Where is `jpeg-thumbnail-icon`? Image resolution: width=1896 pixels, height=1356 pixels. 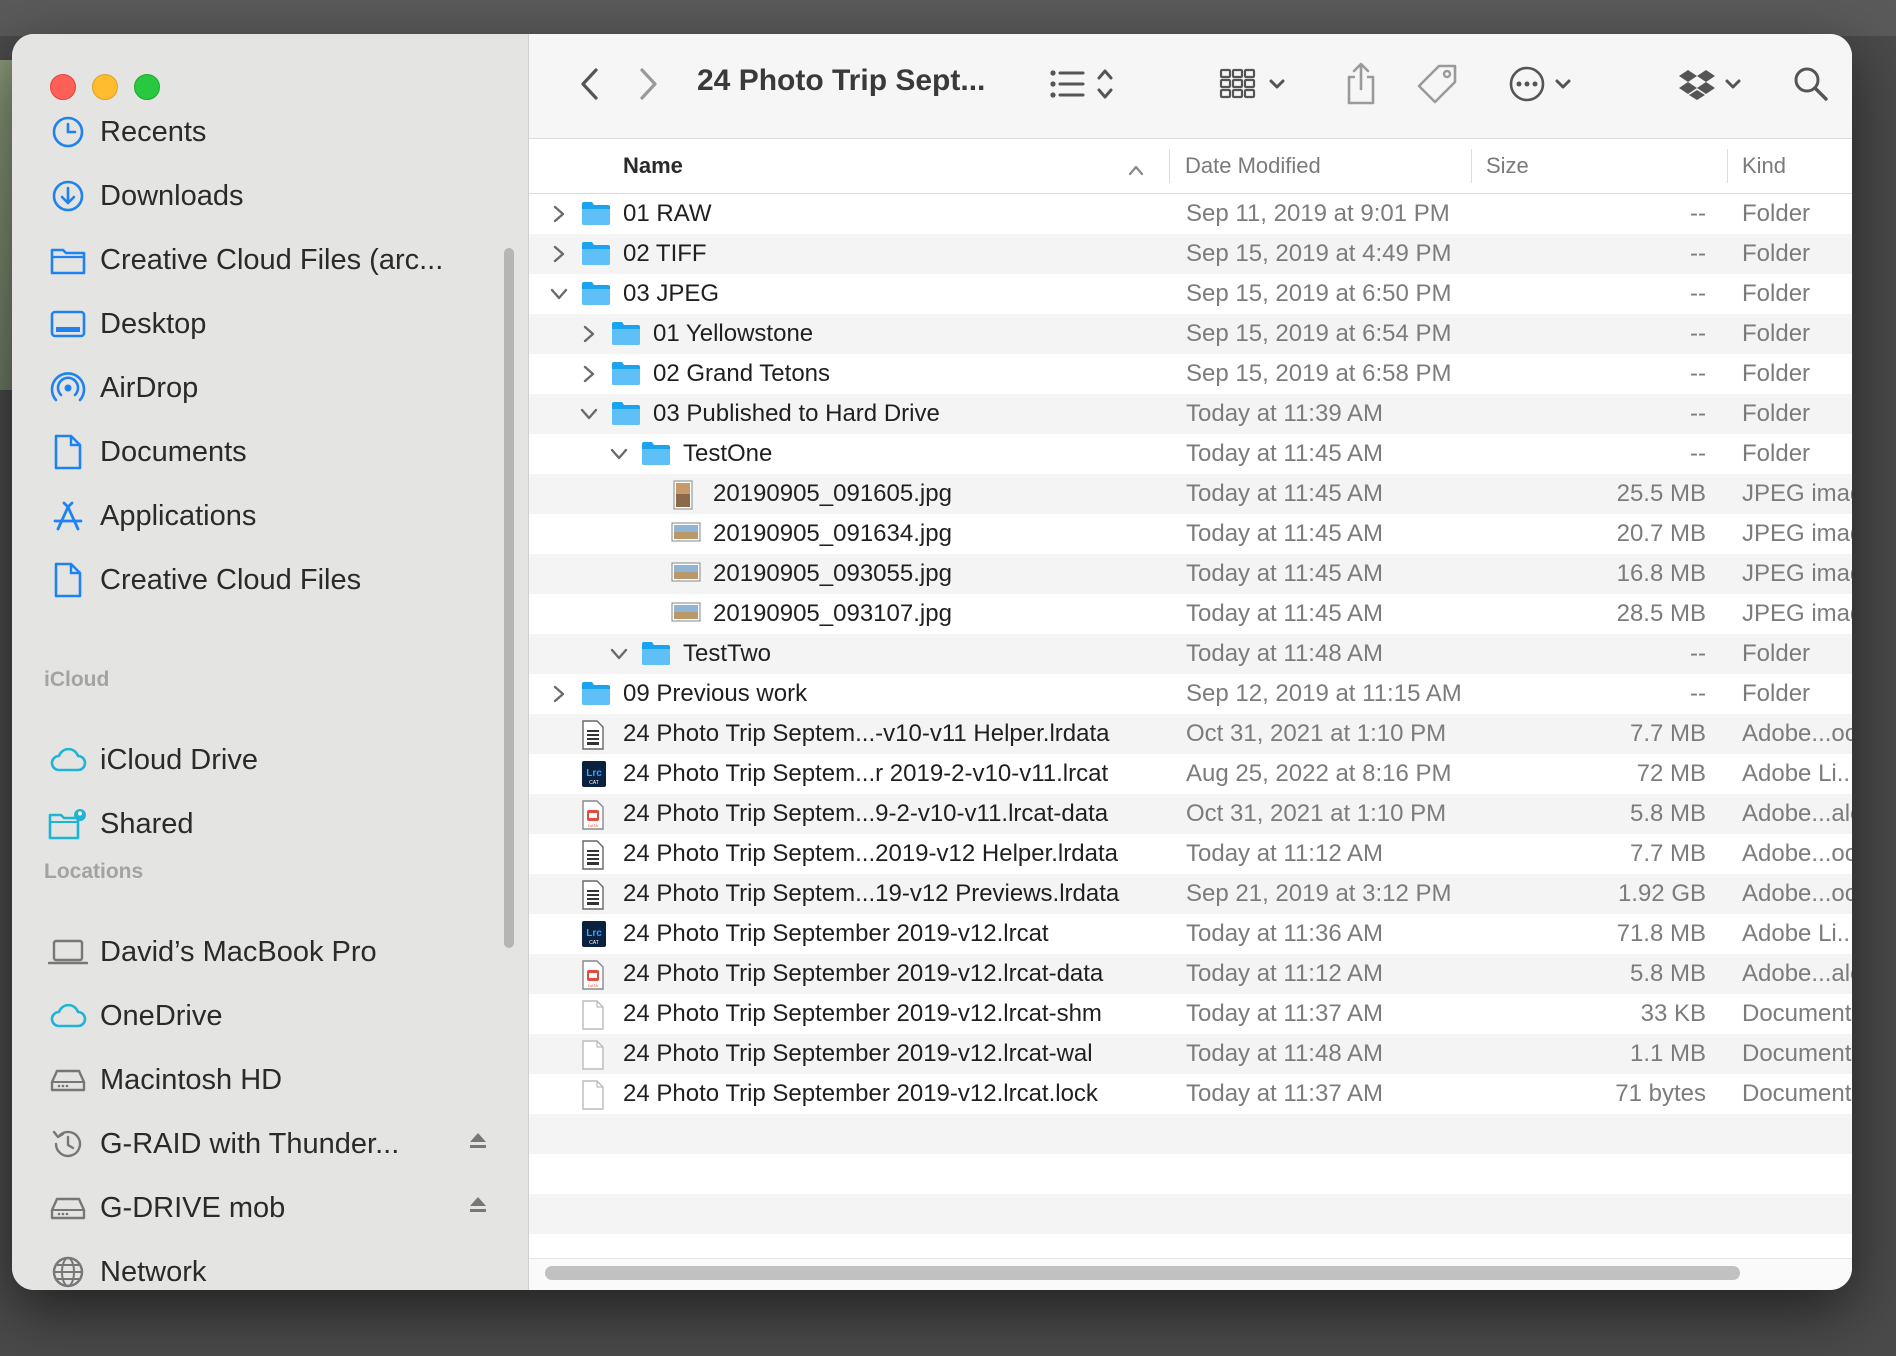
jpeg-thumbnail-icon is located at coordinates (686, 534).